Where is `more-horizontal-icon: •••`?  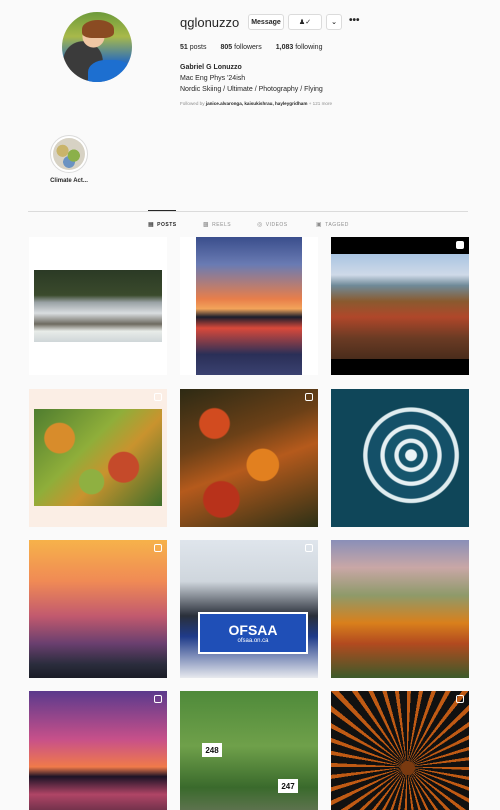 more-horizontal-icon: ••• is located at coordinates (354, 20).